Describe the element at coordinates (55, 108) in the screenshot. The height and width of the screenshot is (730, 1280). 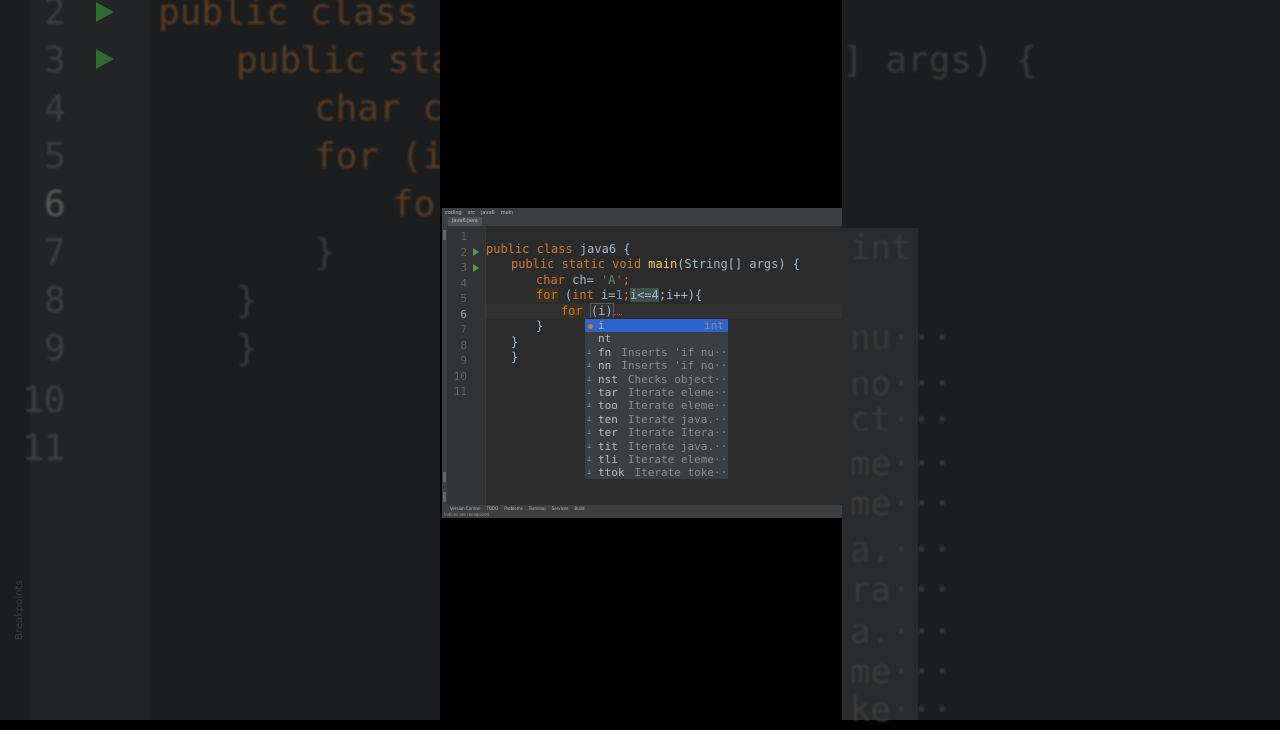
I see `bg-line-number: 4` at that location.